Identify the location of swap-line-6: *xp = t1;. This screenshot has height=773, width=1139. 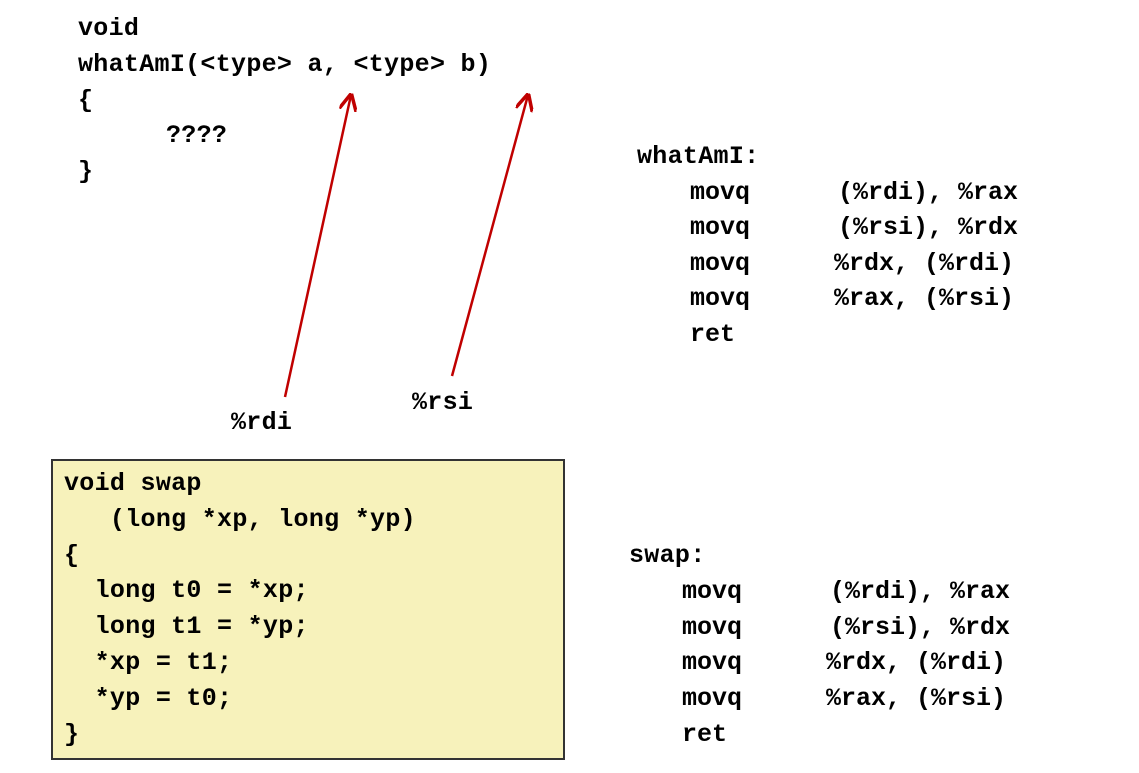
(148, 662).